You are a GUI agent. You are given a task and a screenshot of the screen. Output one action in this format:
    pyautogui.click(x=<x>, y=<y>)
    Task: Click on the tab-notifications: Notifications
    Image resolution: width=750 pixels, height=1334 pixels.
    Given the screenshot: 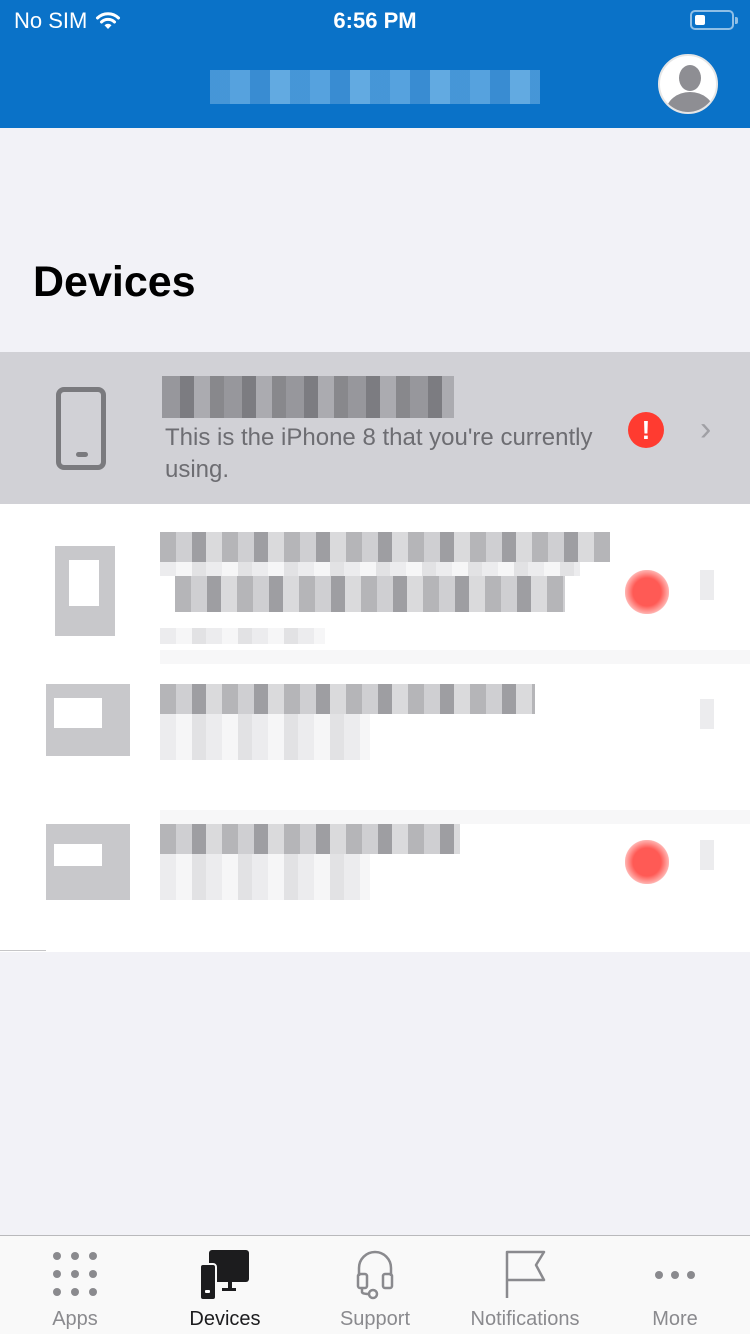 What is the action you would take?
    pyautogui.click(x=525, y=1285)
    